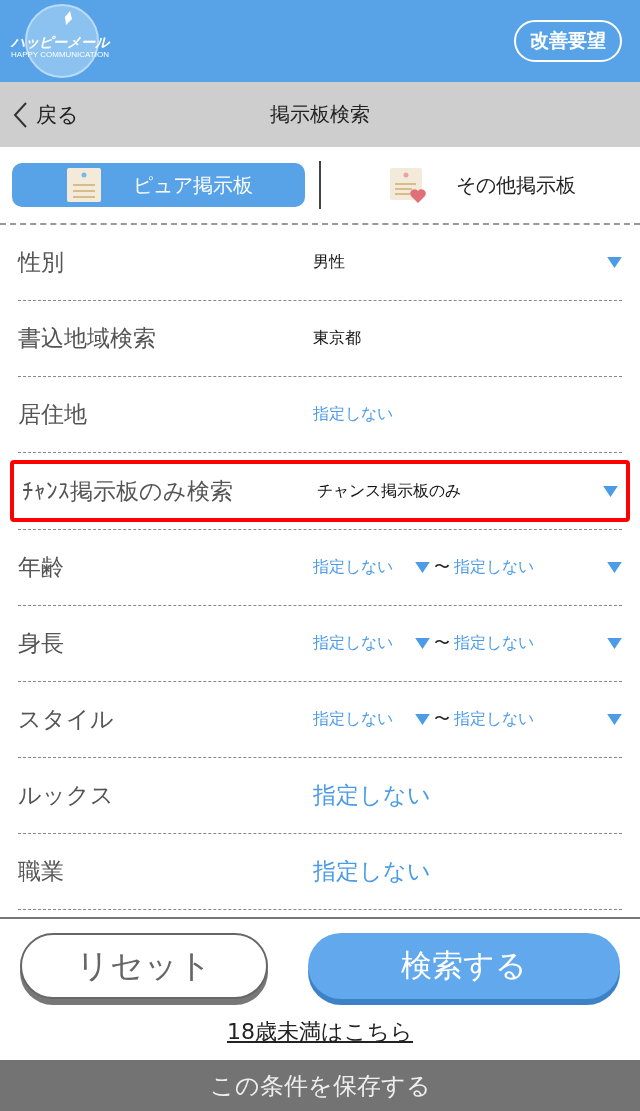 Image resolution: width=640 pixels, height=1111 pixels. I want to click on chevron-left-icon, so click(20, 114).